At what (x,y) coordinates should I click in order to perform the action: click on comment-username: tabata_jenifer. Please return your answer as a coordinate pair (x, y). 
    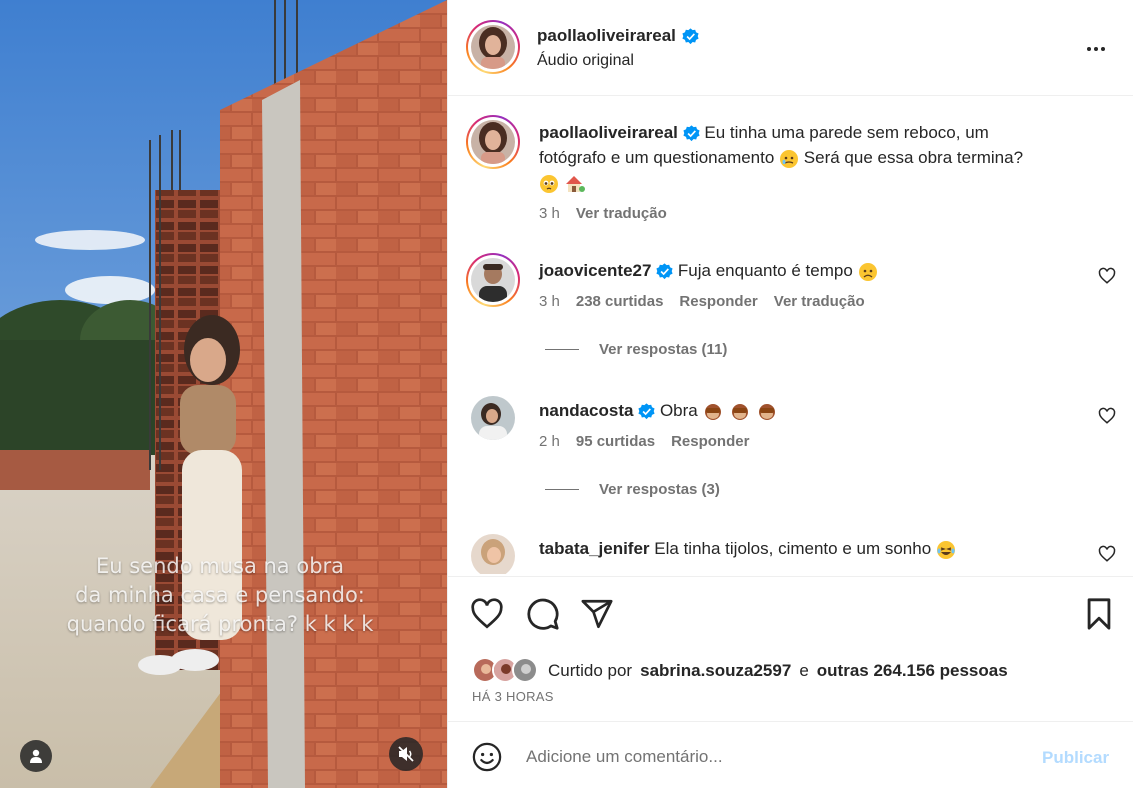
    Looking at the image, I should click on (594, 548).